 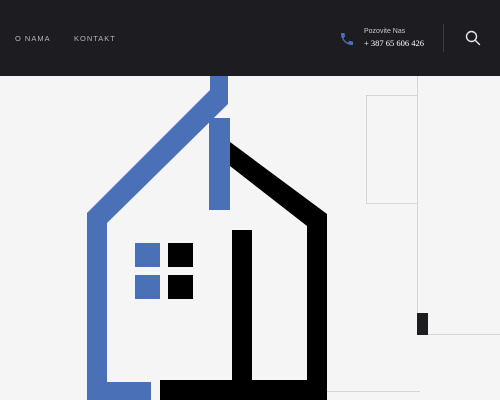 What do you see at coordinates (33, 38) in the screenshot?
I see `nav-link-o-nama: O NAMA` at bounding box center [33, 38].